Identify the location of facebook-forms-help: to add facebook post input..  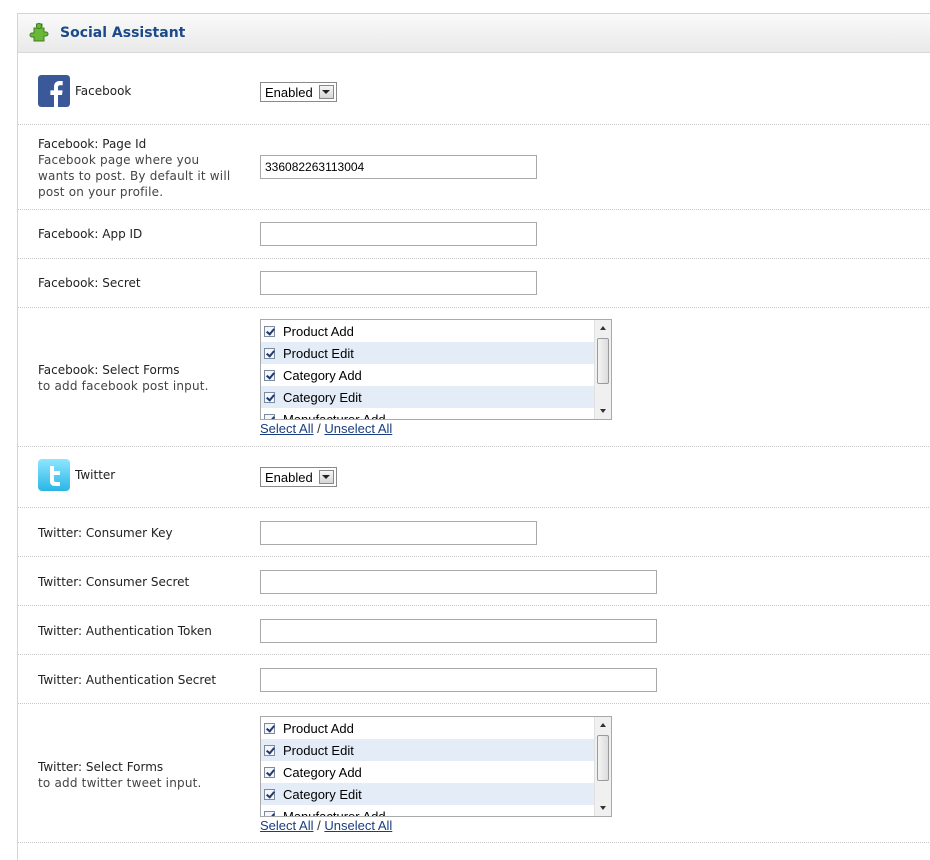
(123, 386).